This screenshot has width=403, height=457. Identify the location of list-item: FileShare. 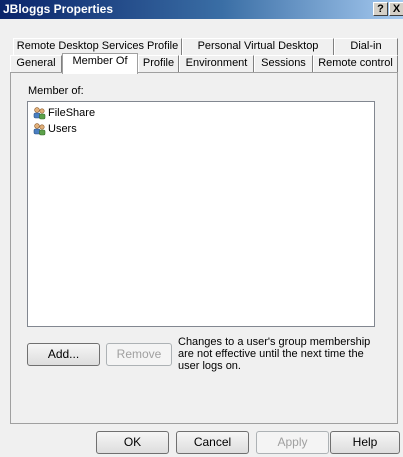
(63, 113).